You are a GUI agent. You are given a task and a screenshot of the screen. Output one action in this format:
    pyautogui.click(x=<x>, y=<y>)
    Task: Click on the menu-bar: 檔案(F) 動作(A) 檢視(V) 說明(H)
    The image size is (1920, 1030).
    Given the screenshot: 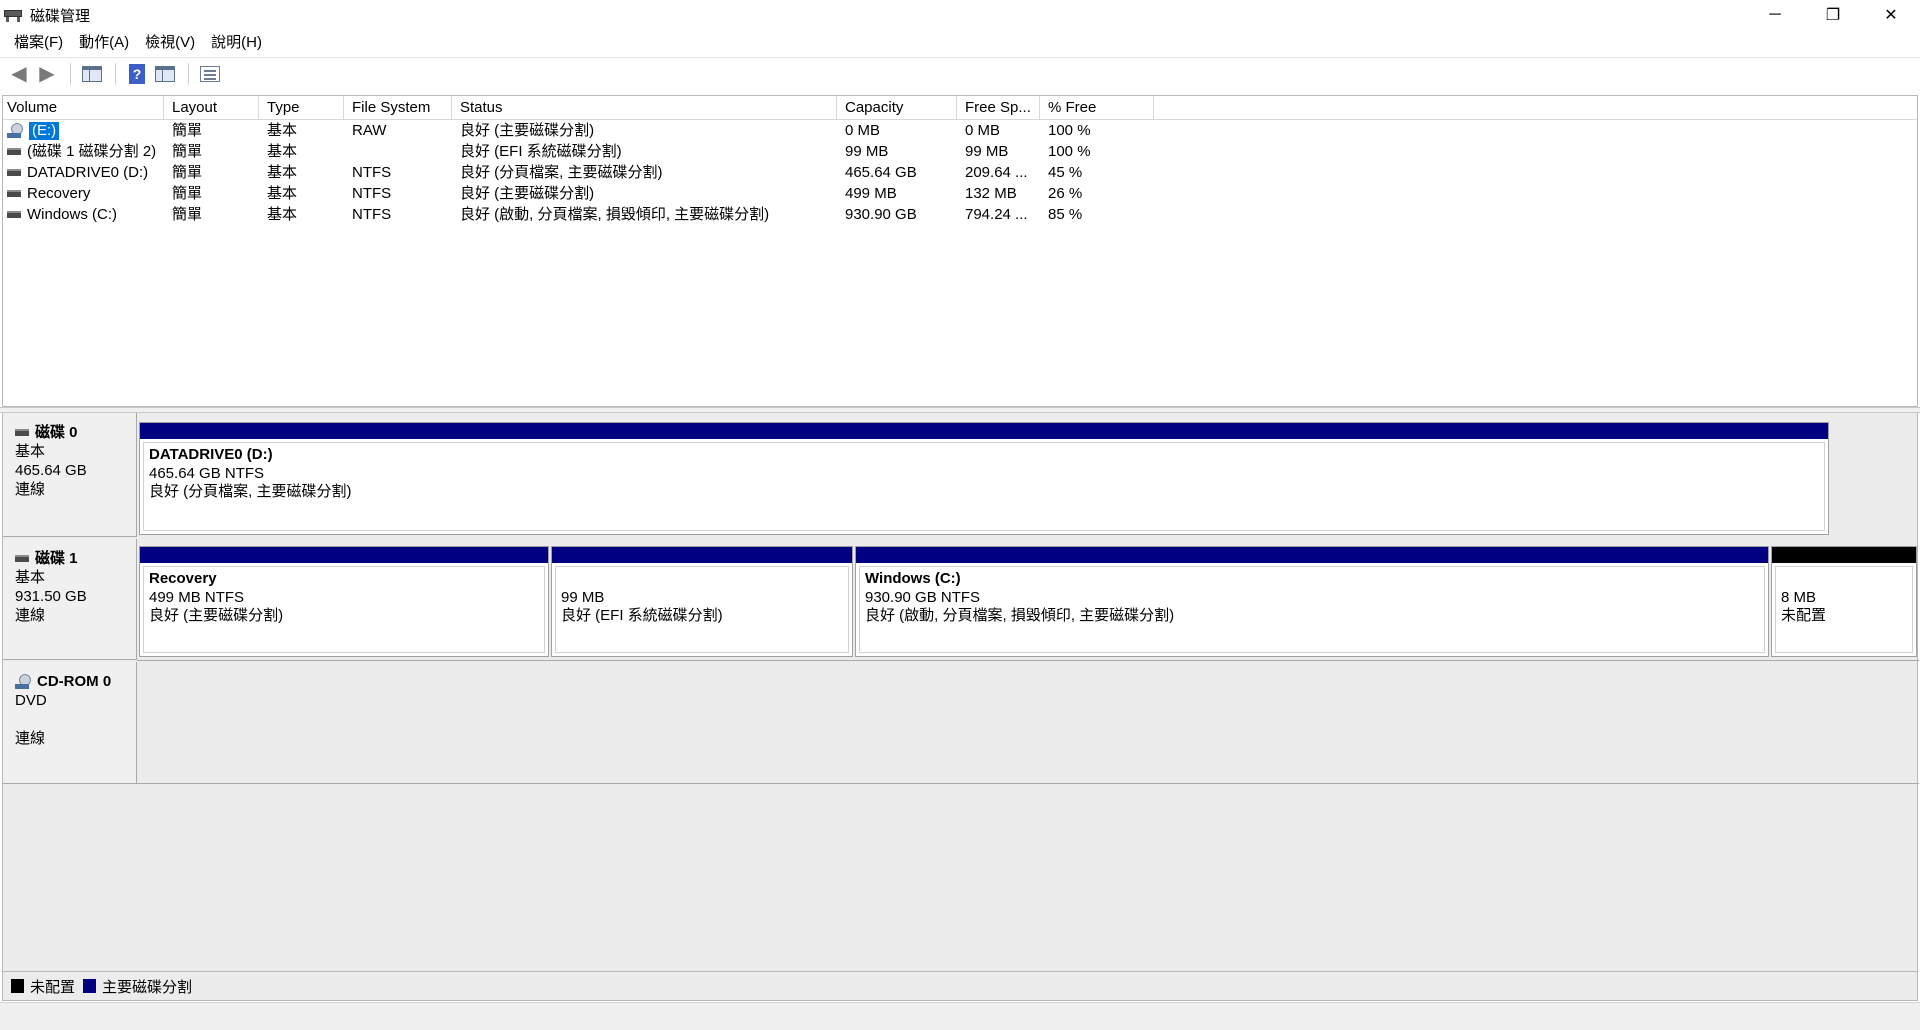 What is the action you would take?
    pyautogui.click(x=960, y=43)
    